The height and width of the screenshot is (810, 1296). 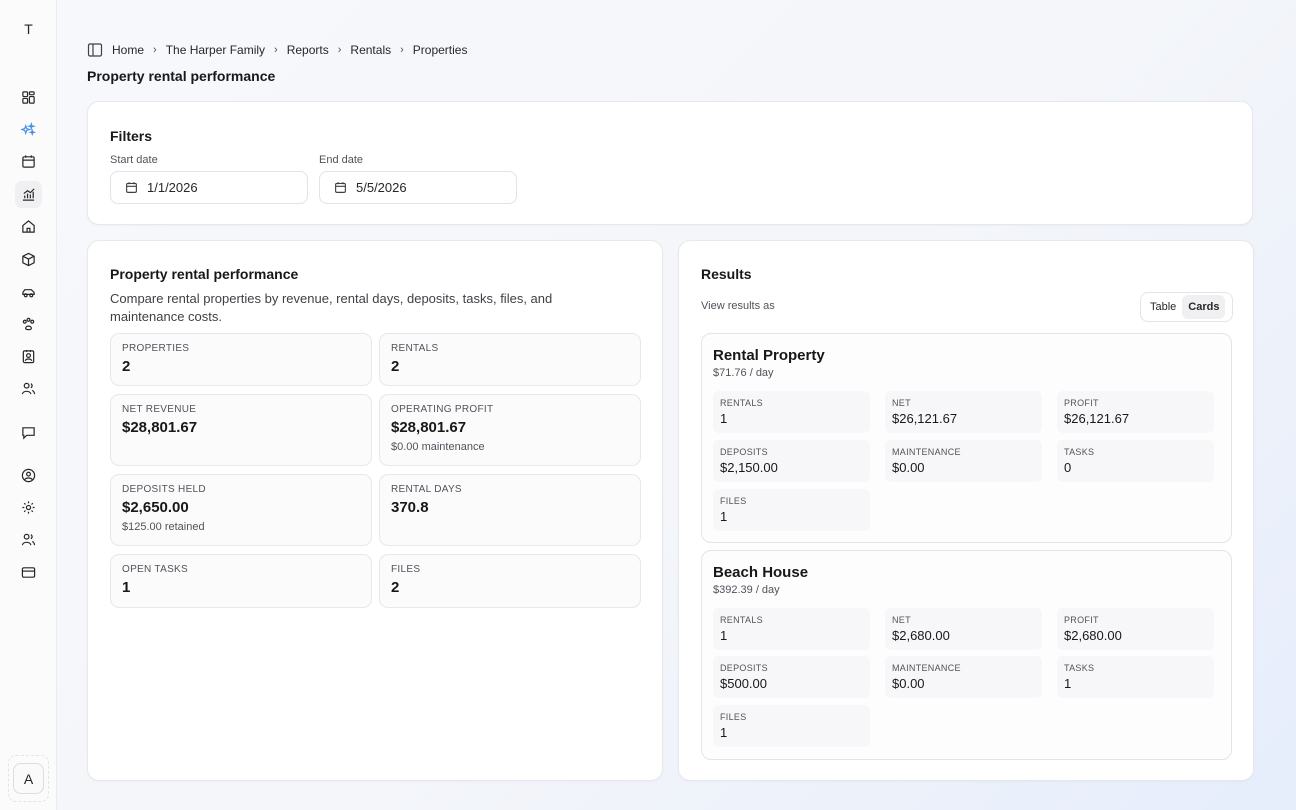 What do you see at coordinates (131, 136) in the screenshot?
I see `filters-title: Filters` at bounding box center [131, 136].